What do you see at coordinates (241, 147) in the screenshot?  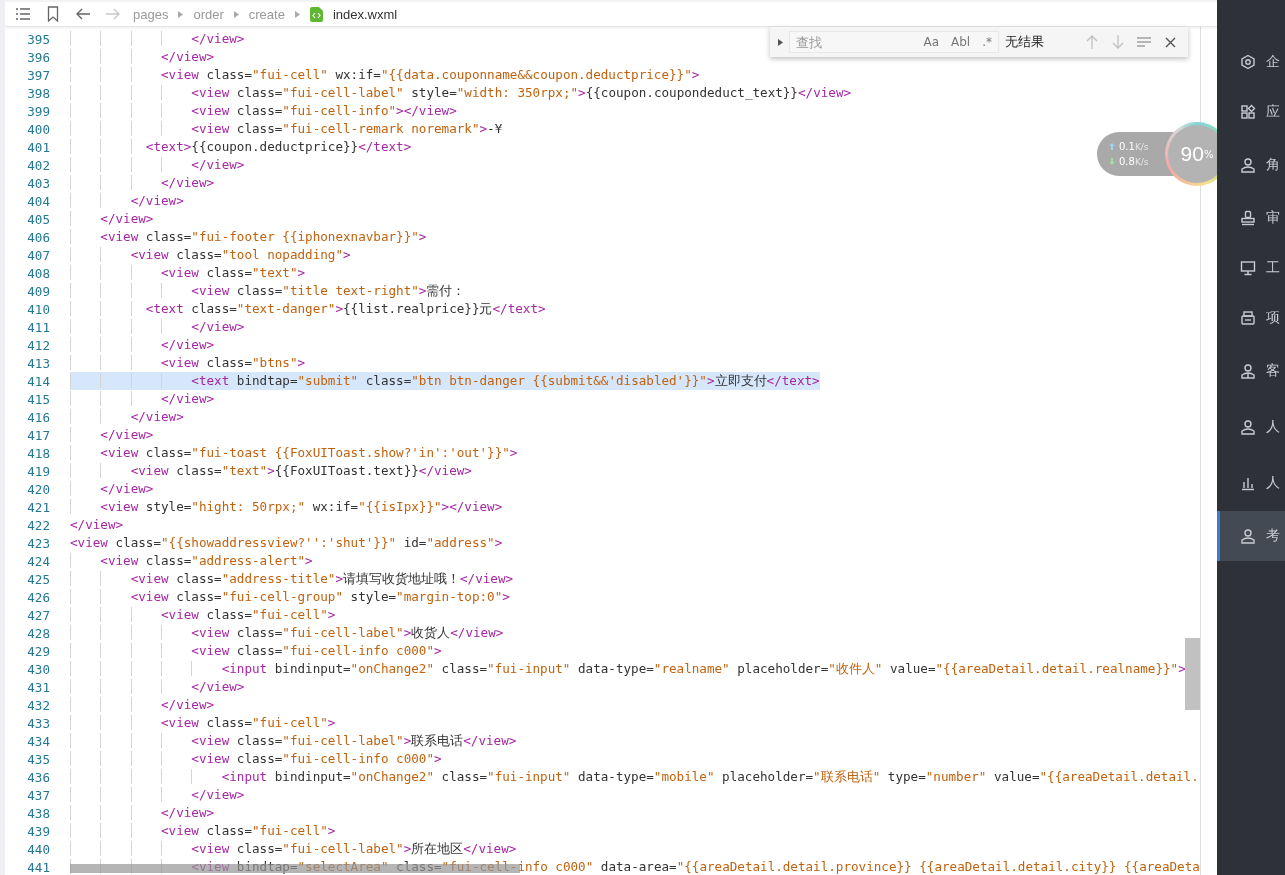 I see `code-line: <text>{{coupon.deductprice}}</text>` at bounding box center [241, 147].